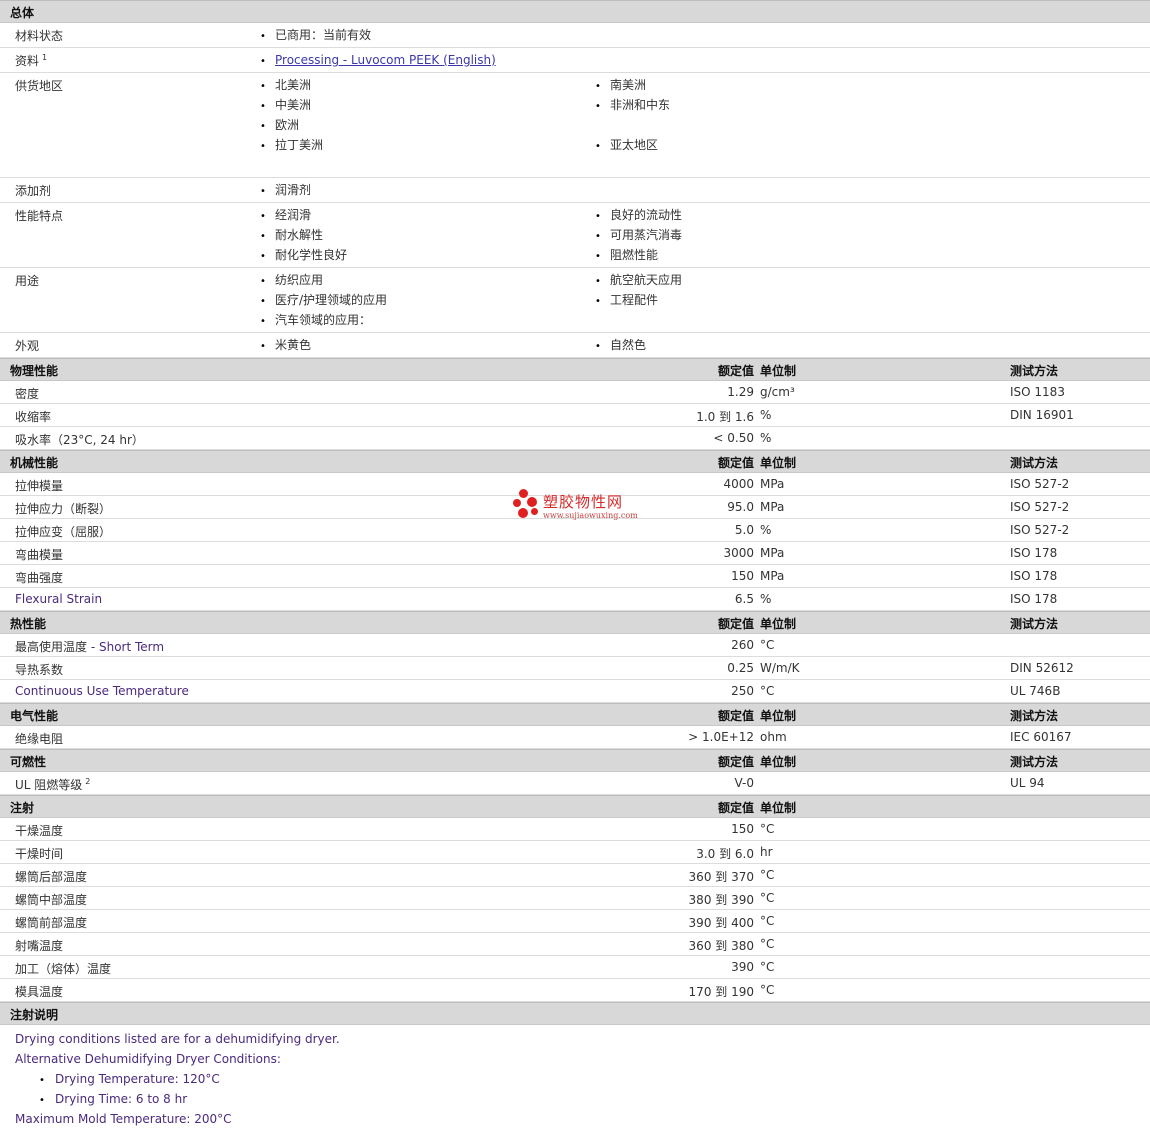 Image resolution: width=1150 pixels, height=1129 pixels. I want to click on general-row: 用途 纺织应用 航空航天应用医疗/护理领域的应用 工程配件汽车领域的应用：, so click(575, 300).